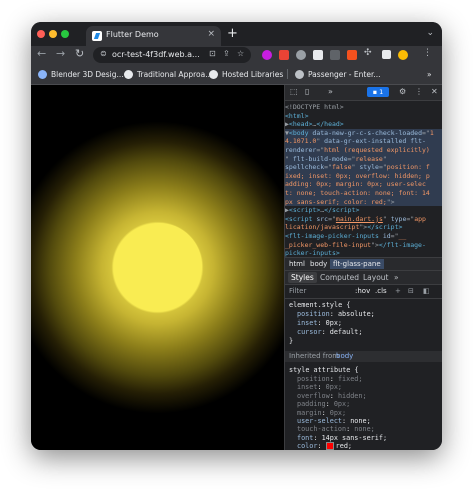 The image size is (474, 492). What do you see at coordinates (267, 55) in the screenshot?
I see `extension-1-icon` at bounding box center [267, 55].